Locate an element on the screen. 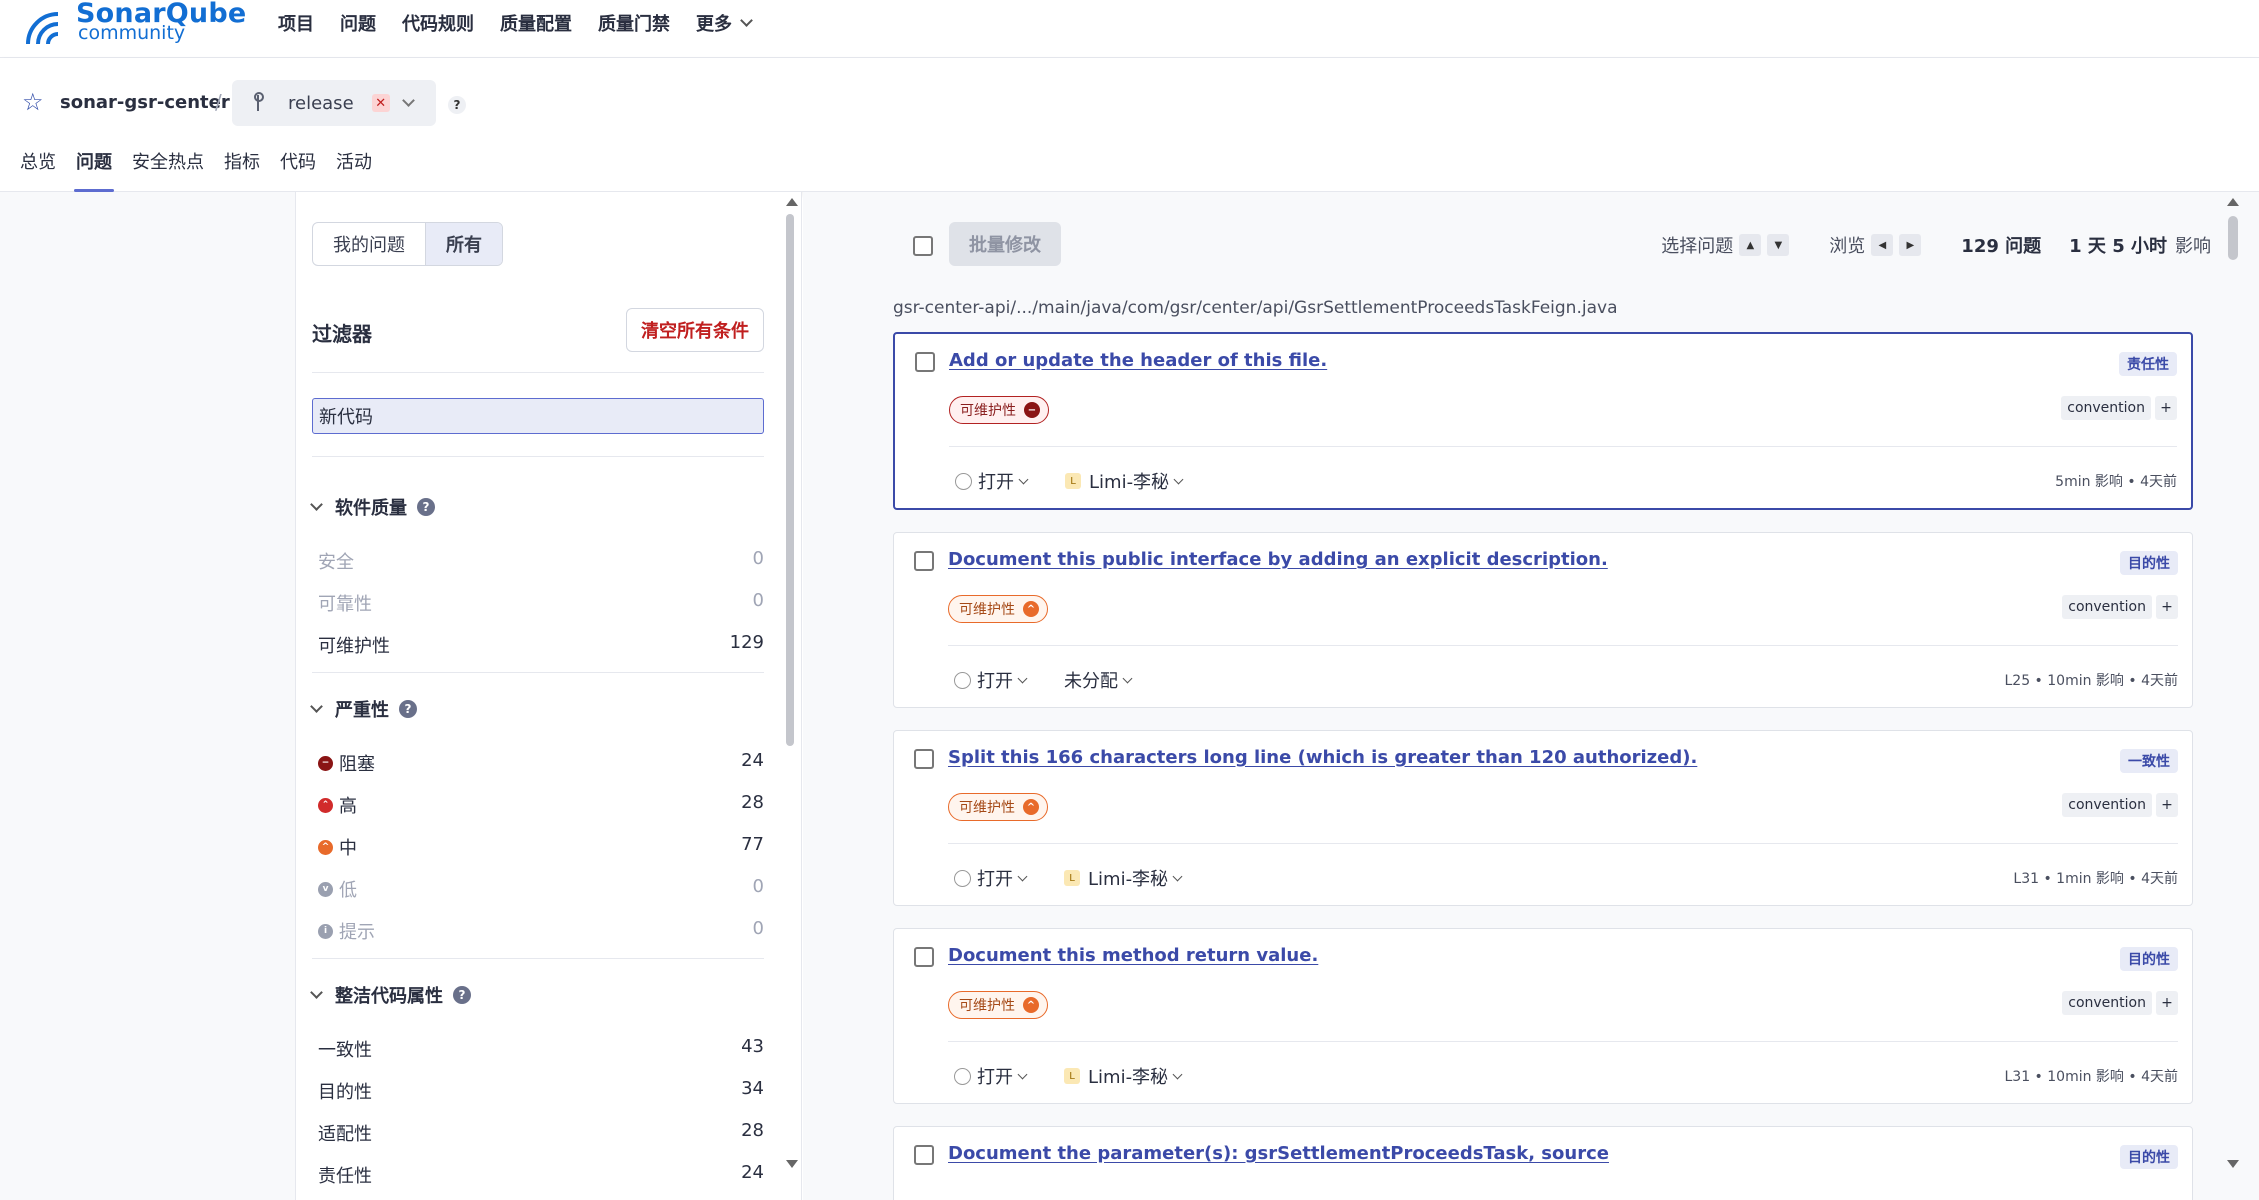 The height and width of the screenshot is (1200, 2259). divider is located at coordinates (538, 372).